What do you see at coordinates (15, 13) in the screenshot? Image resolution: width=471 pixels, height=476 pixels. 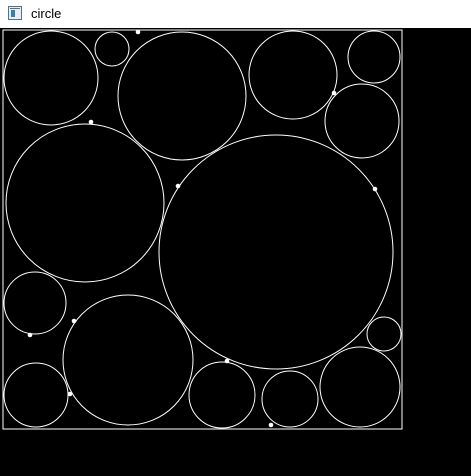 I see `app-window-icon` at bounding box center [15, 13].